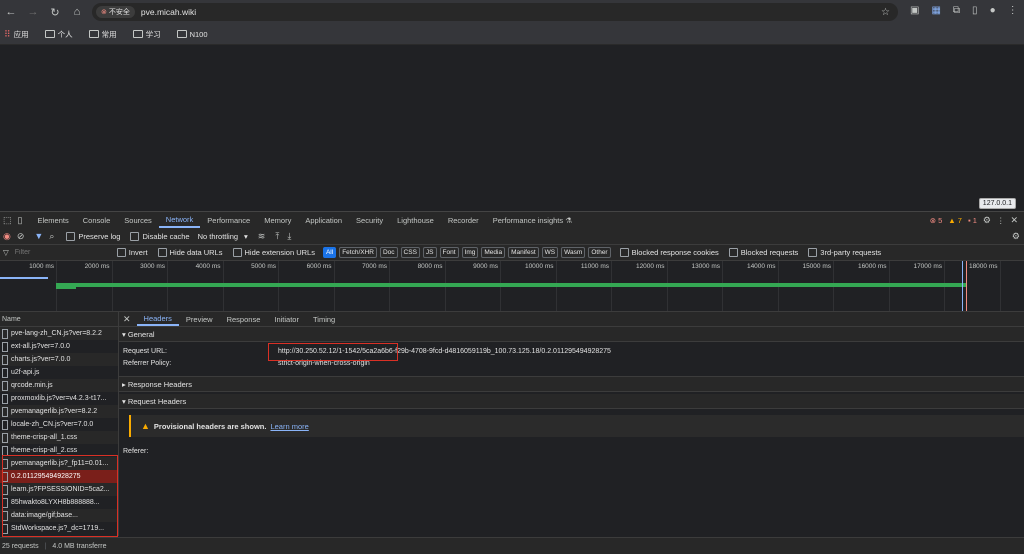  Describe the element at coordinates (844, 252) in the screenshot. I see `third-party-checkbox: 3rd-party requests` at that location.